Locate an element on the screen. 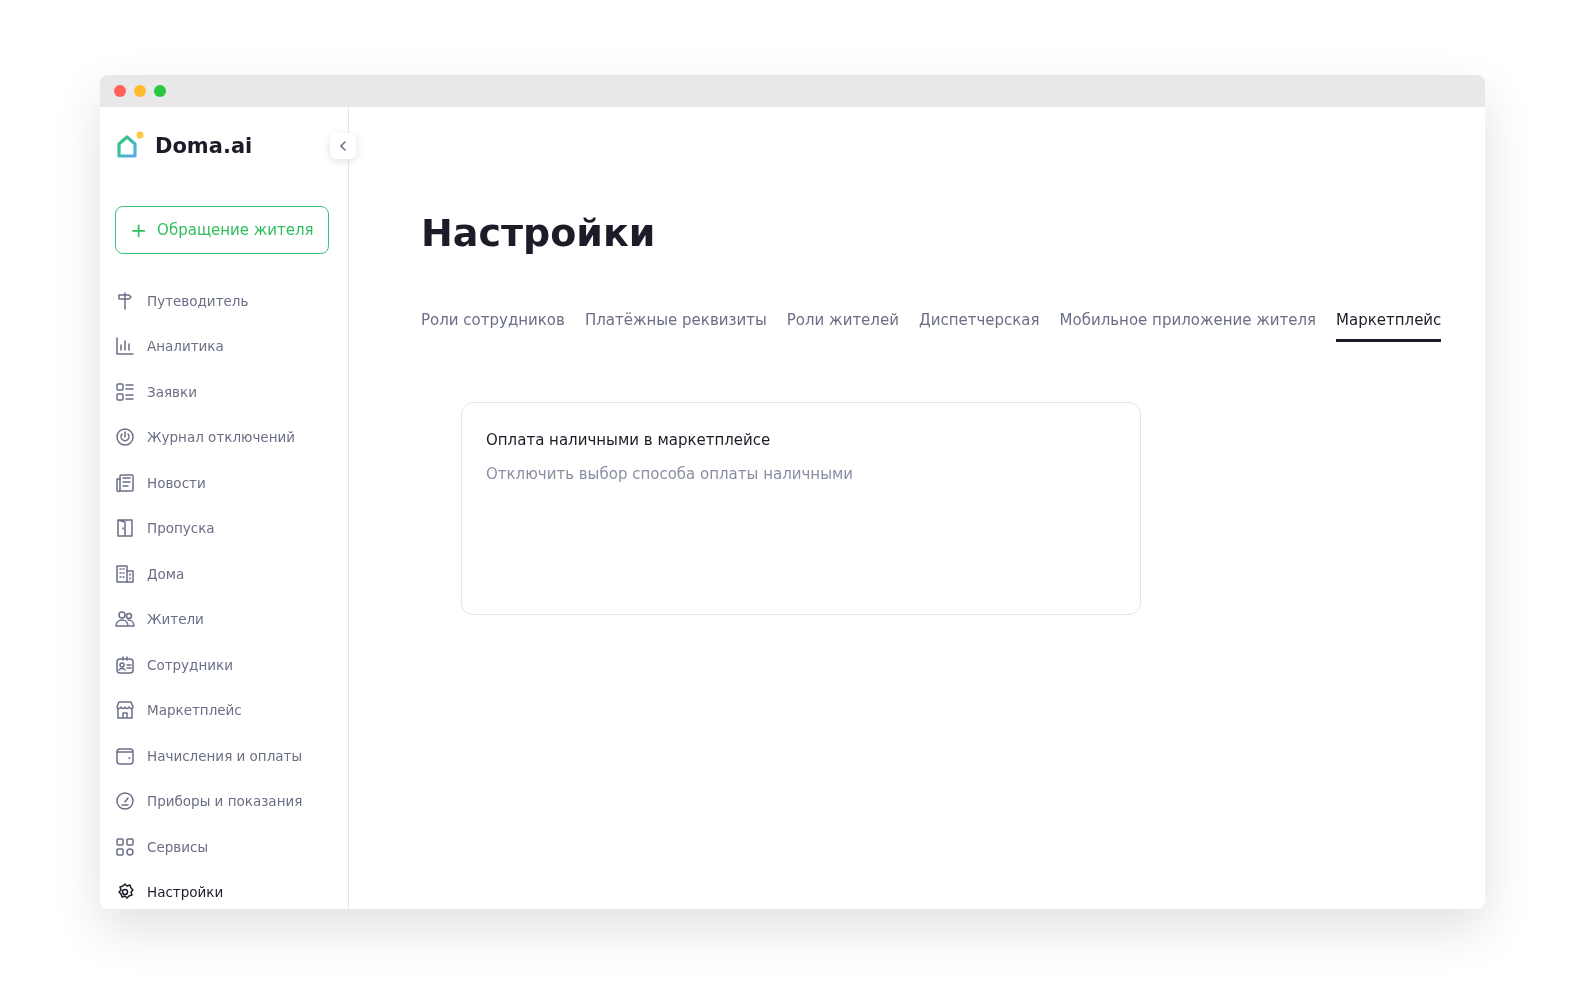  settings-tab: Маркетплейс is located at coordinates (1389, 326).